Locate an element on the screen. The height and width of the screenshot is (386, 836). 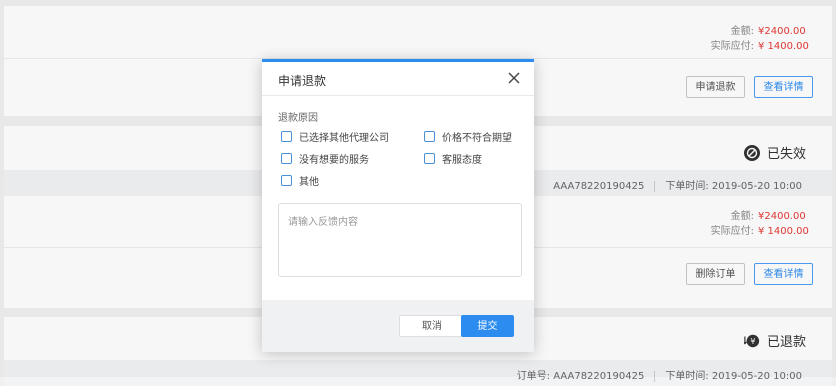
option-label: 价格不符合期望 is located at coordinates (477, 138).